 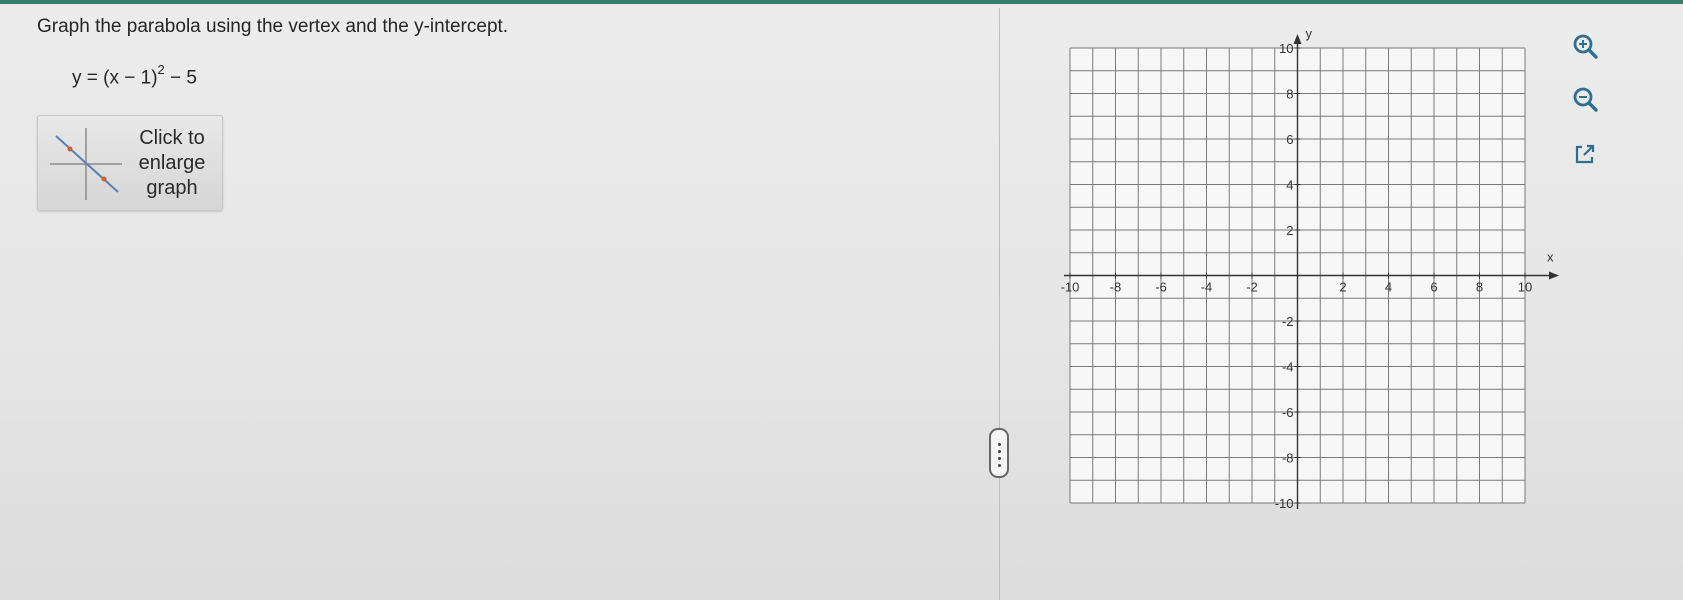 I want to click on top-accent-strip, so click(x=841, y=2).